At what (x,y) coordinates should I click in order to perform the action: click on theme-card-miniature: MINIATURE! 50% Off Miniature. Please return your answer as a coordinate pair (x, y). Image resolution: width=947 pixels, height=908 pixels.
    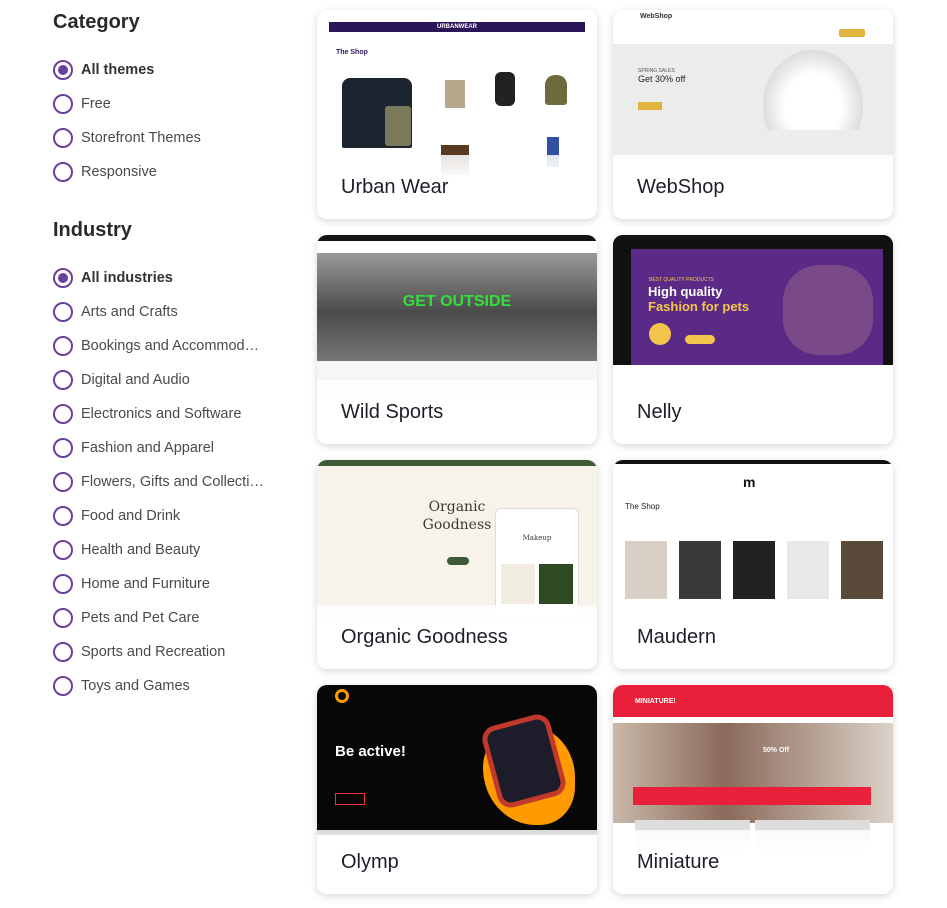
    Looking at the image, I should click on (753, 789).